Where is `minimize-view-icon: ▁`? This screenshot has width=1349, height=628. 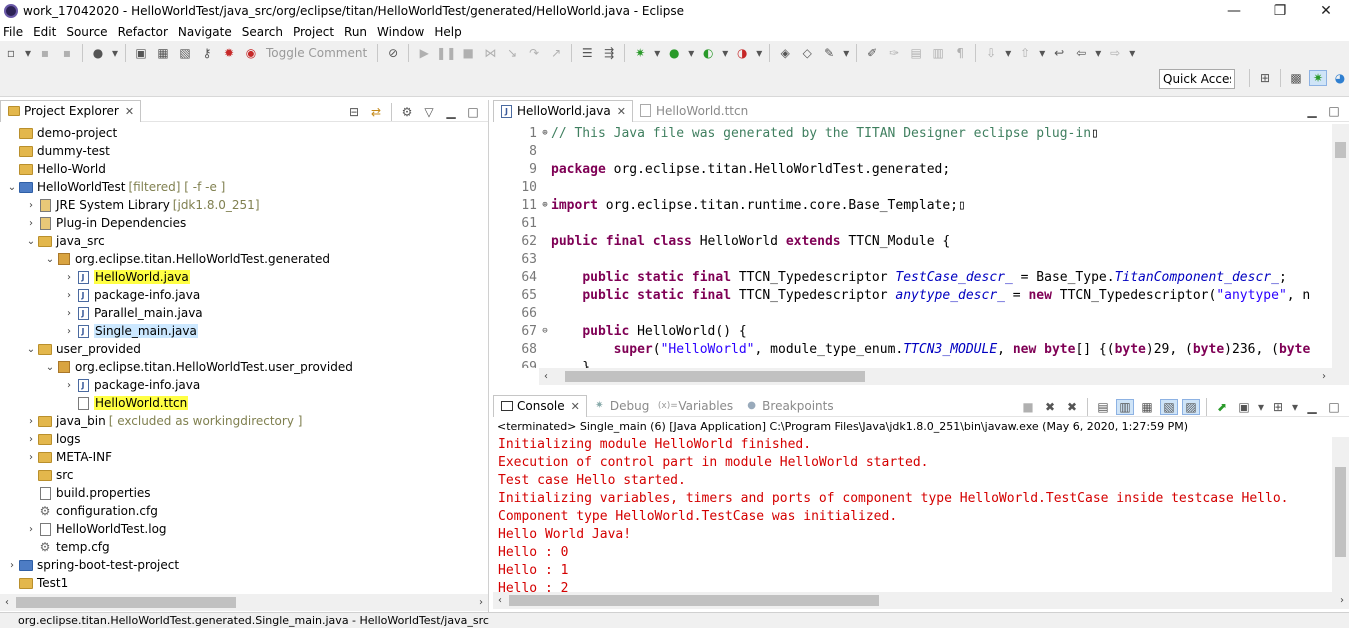
minimize-view-icon: ▁ is located at coordinates (1312, 407).